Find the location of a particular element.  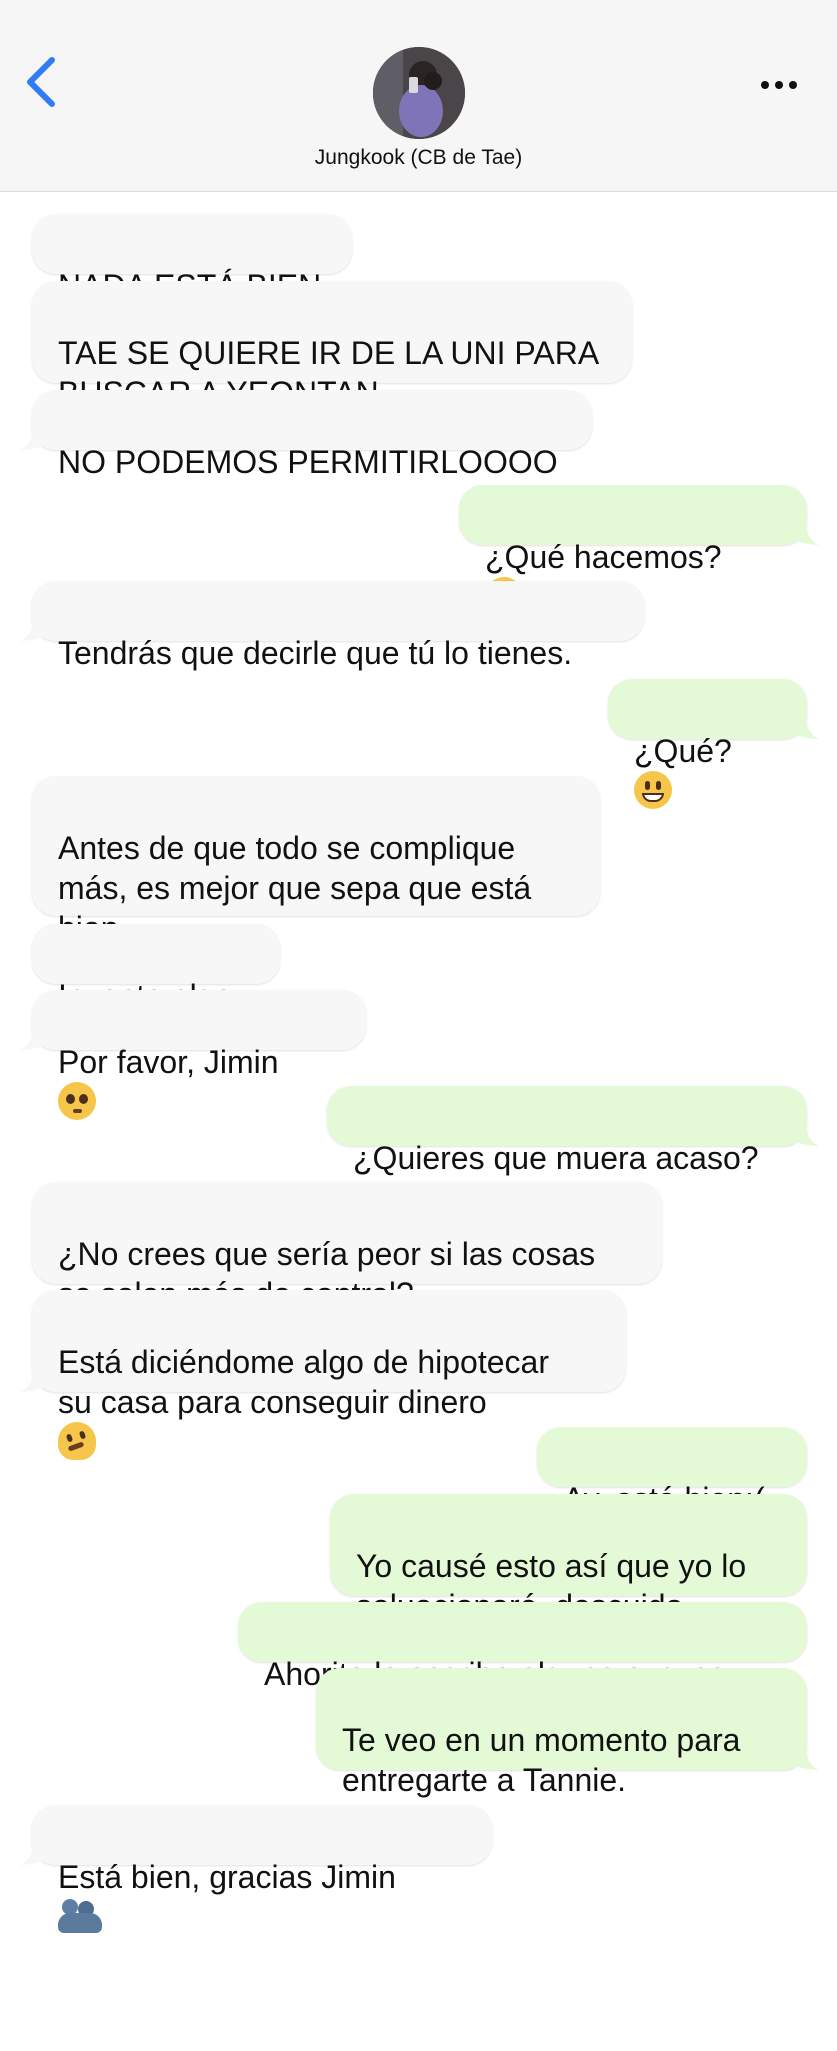

outgoing-message: Ahorita le escribo alguna excusa. is located at coordinates (522, 1647).